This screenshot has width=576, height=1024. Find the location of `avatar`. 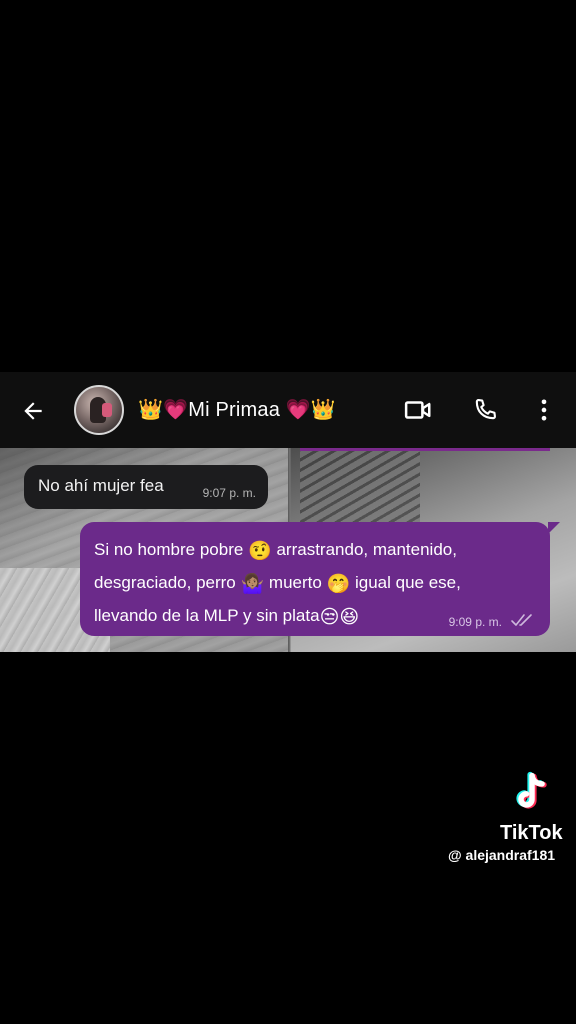

avatar is located at coordinates (99, 410).